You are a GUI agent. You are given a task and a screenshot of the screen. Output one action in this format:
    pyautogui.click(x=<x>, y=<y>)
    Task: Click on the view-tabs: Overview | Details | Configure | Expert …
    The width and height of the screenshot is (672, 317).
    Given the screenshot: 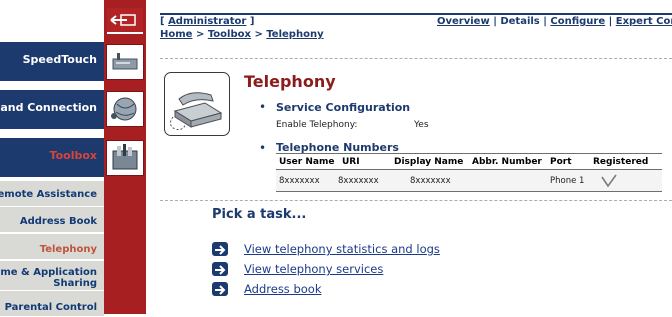 What is the action you would take?
    pyautogui.click(x=554, y=21)
    